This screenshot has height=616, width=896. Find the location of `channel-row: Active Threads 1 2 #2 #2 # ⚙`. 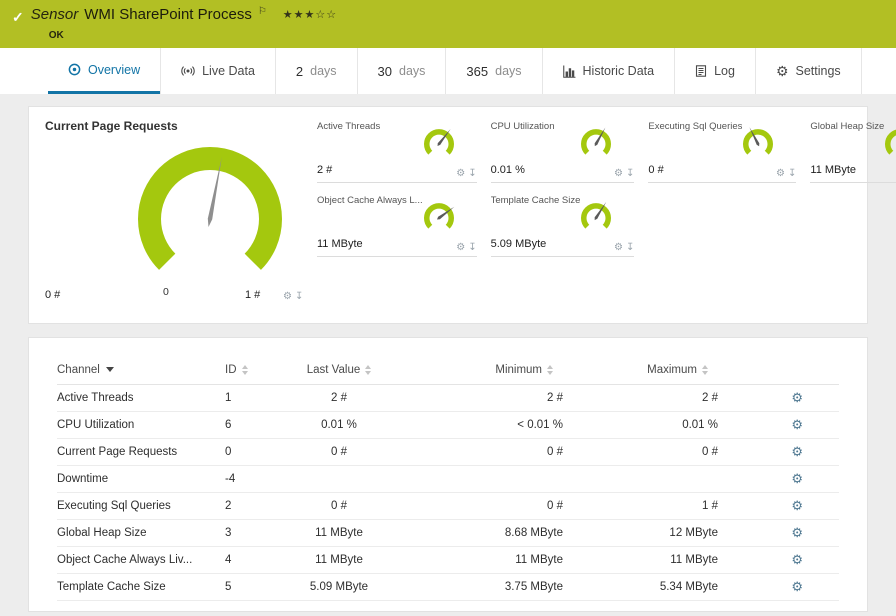

channel-row: Active Threads 1 2 #2 #2 # ⚙ is located at coordinates (448, 398).